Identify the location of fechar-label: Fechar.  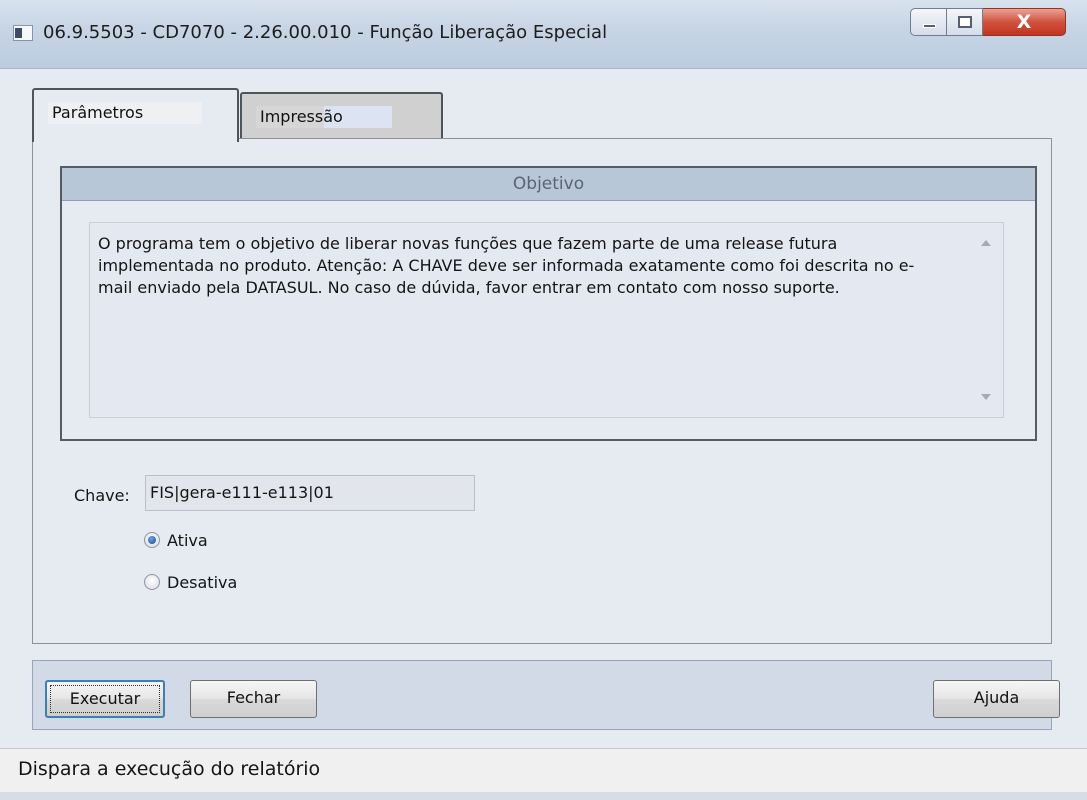
(253, 697).